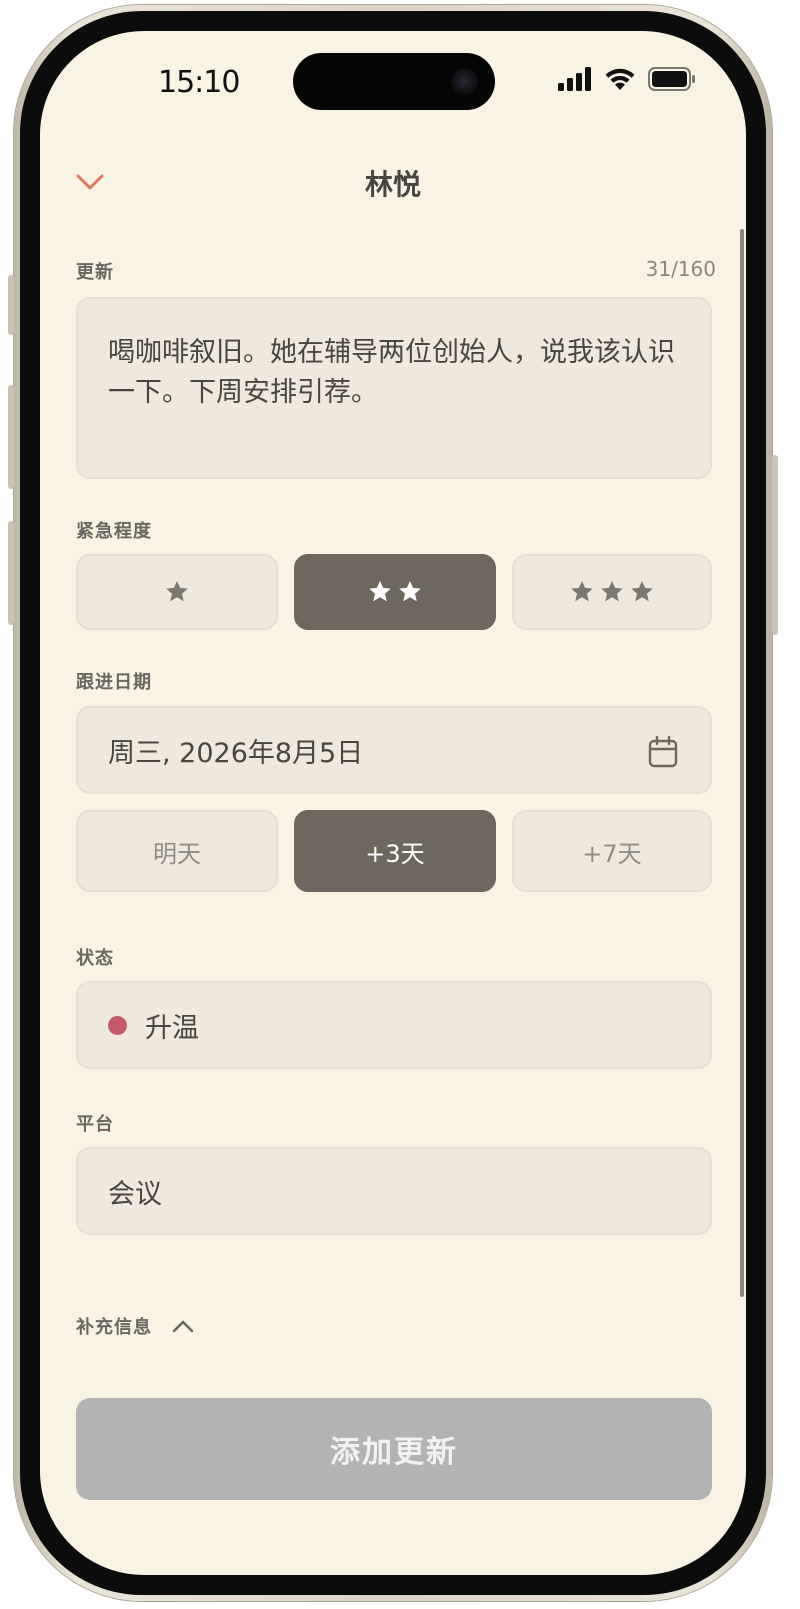 The width and height of the screenshot is (800, 1609). I want to click on char-counter: 31/160, so click(680, 269).